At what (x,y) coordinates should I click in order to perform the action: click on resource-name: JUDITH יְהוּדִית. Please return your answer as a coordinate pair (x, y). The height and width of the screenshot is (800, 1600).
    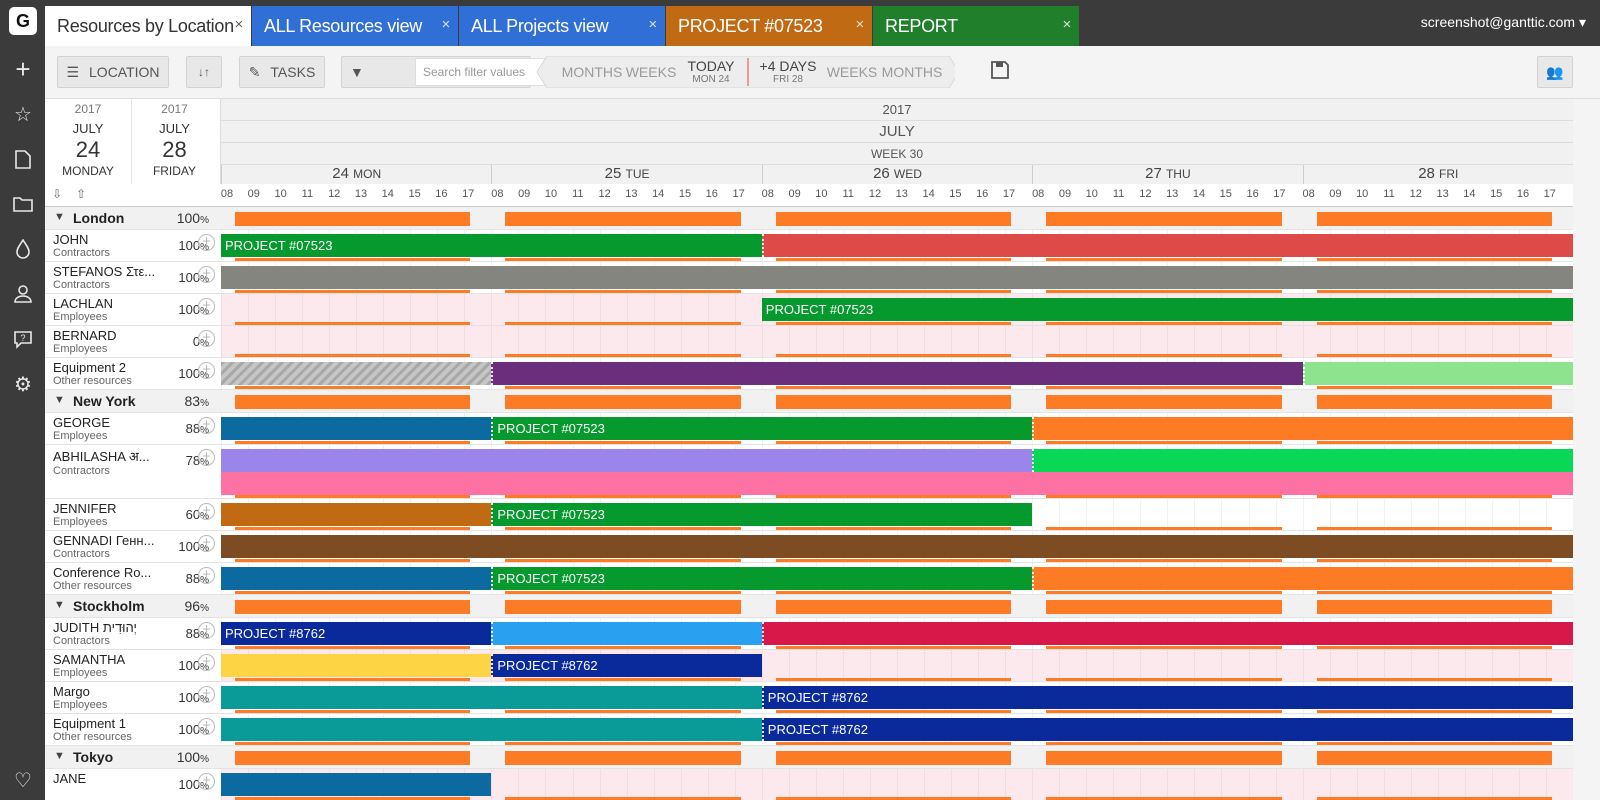
    Looking at the image, I should click on (108, 627).